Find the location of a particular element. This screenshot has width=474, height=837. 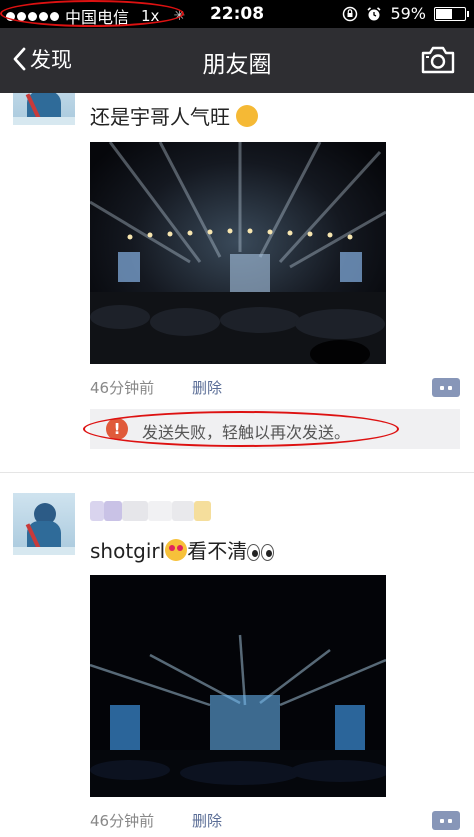

post-text-content: 还是宇哥人气旺 is located at coordinates (160, 117).